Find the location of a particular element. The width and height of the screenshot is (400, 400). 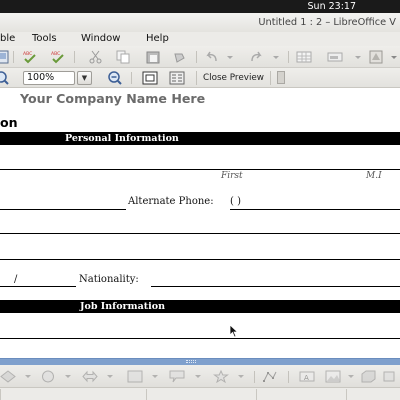

first-name-hint: First is located at coordinates (232, 176).